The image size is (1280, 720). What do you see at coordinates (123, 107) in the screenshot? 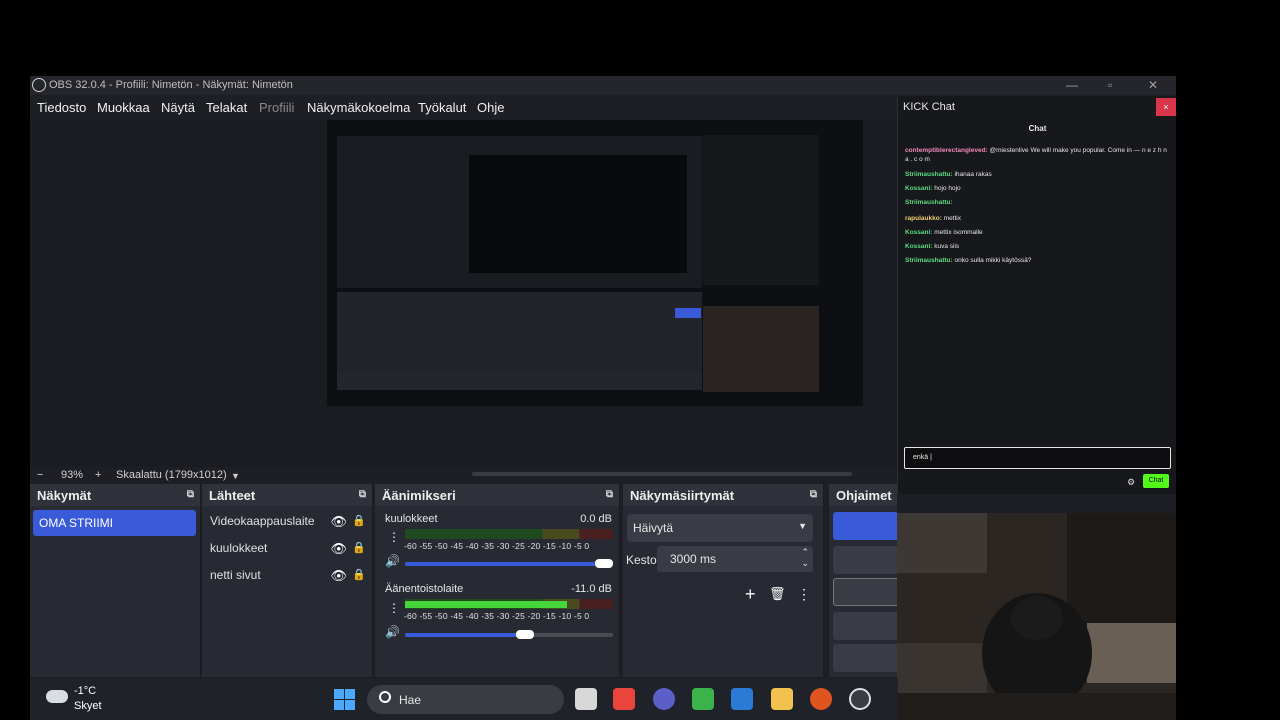
I see `menu-muokkaa: Muokkaa` at bounding box center [123, 107].